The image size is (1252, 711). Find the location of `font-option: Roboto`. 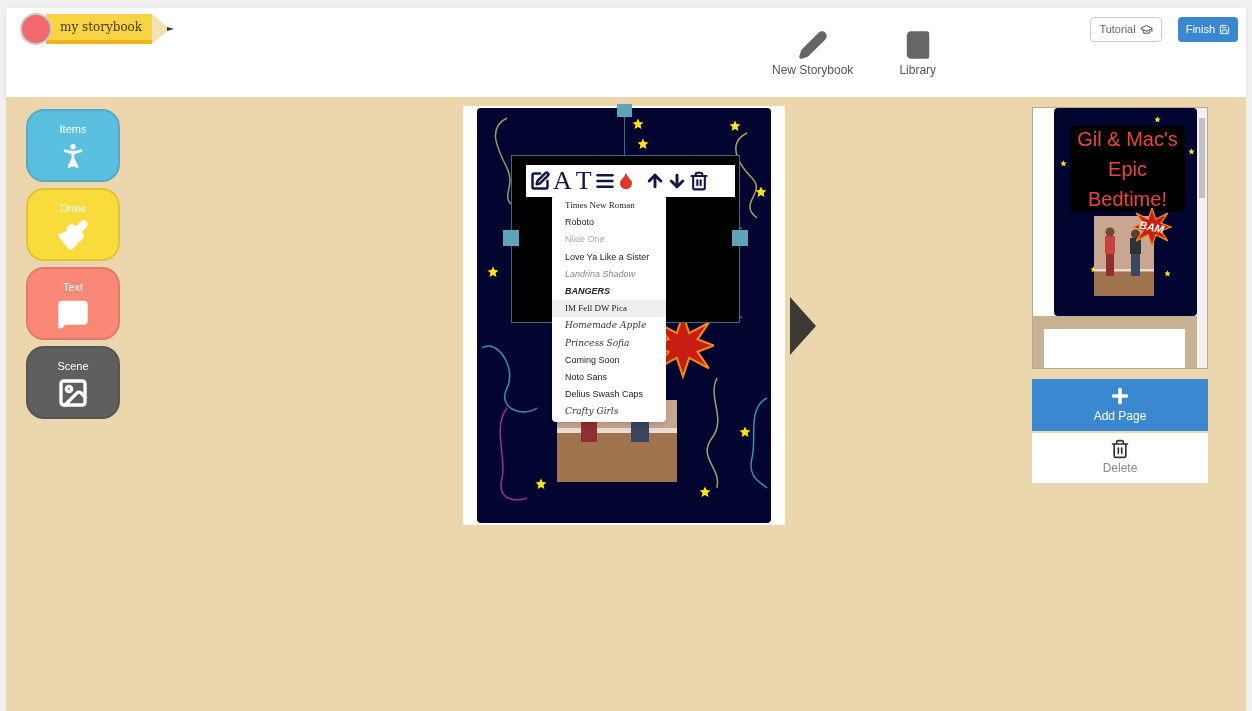

font-option: Roboto is located at coordinates (609, 223).